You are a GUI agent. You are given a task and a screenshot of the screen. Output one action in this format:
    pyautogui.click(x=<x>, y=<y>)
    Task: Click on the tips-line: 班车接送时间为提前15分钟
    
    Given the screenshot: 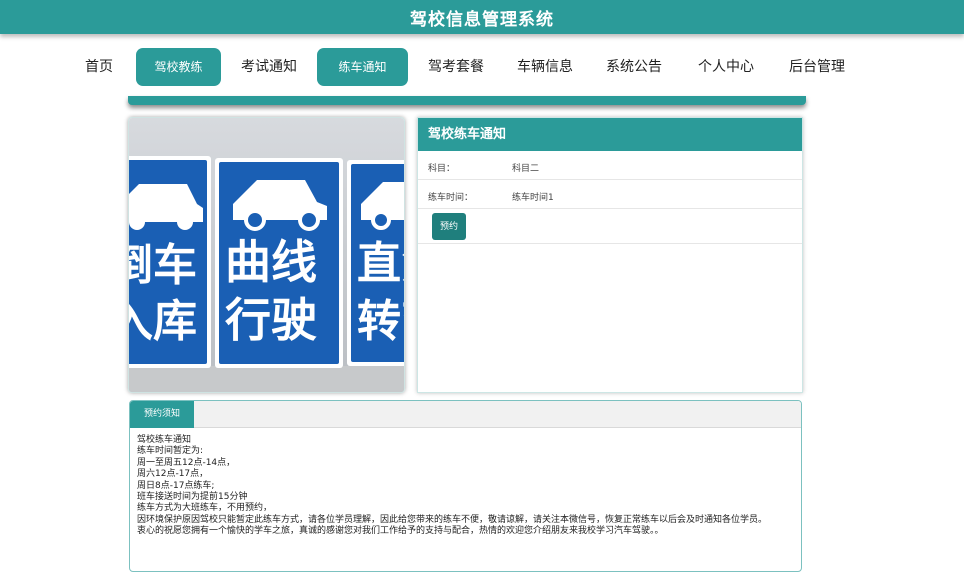 What is the action you would take?
    pyautogui.click(x=192, y=497)
    